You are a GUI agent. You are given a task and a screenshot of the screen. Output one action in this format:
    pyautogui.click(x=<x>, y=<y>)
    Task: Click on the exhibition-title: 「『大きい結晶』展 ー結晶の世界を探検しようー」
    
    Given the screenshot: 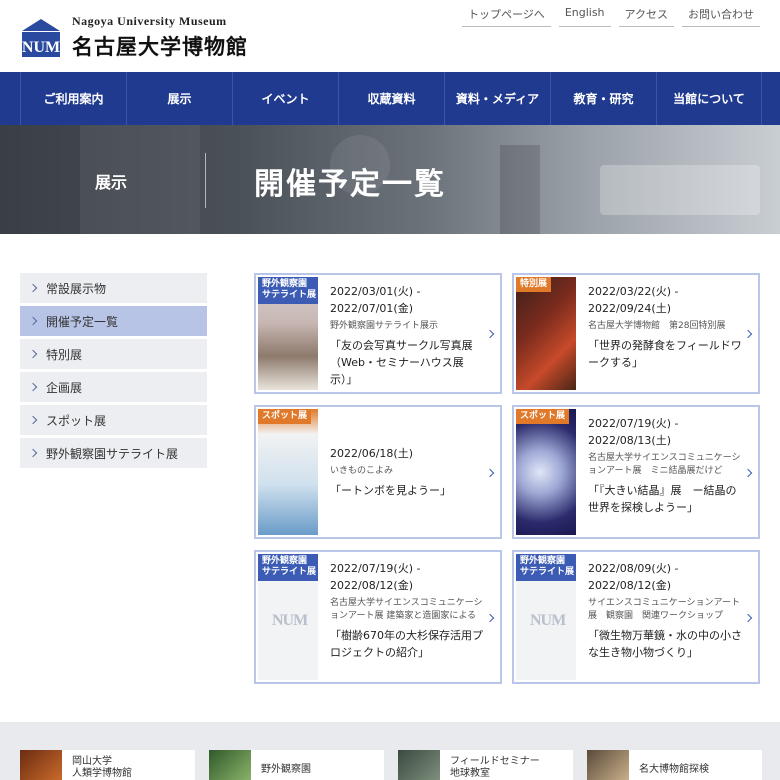 What is the action you would take?
    pyautogui.click(x=662, y=499)
    